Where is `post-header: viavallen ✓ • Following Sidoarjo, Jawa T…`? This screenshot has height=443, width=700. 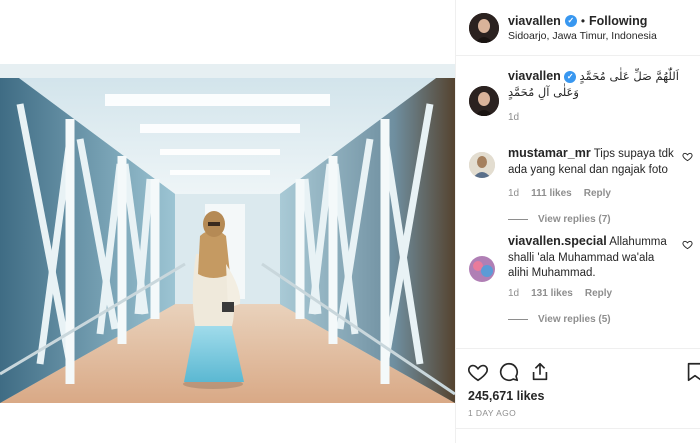
post-header: viavallen ✓ • Following Sidoarjo, Jawa T… is located at coordinates (578, 28).